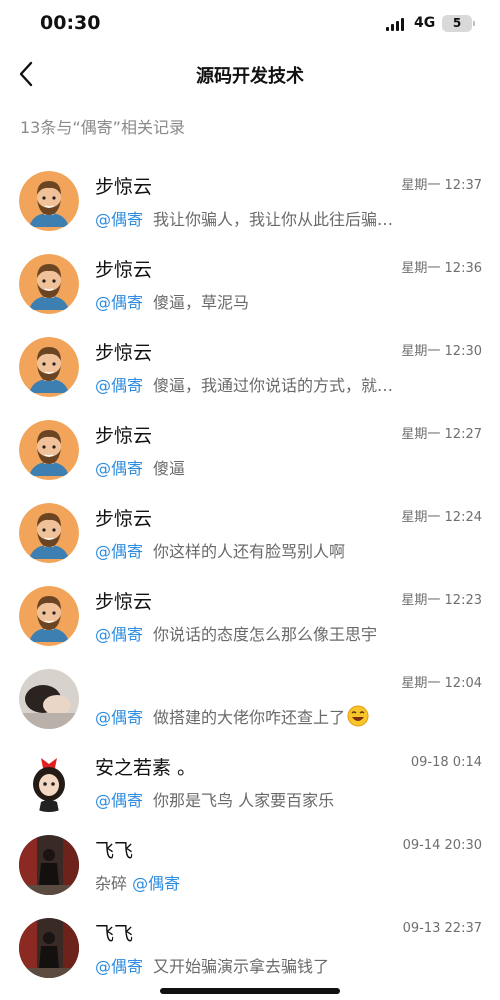  I want to click on photo-avatar, so click(49, 699).